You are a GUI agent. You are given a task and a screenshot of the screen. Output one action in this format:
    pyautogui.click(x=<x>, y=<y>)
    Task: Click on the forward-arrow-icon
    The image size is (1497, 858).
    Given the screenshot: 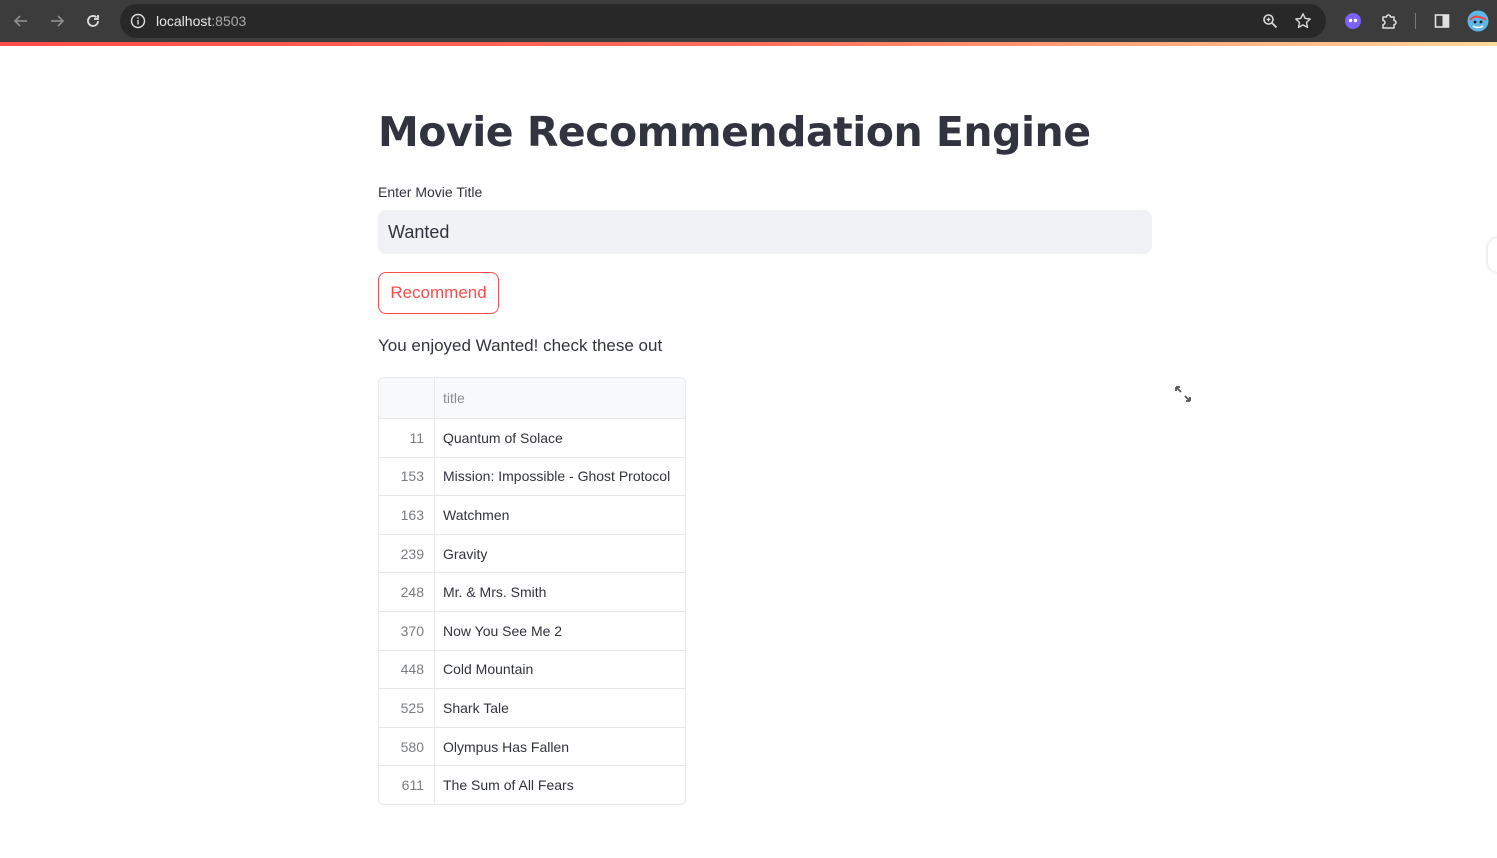 What is the action you would take?
    pyautogui.click(x=57, y=21)
    